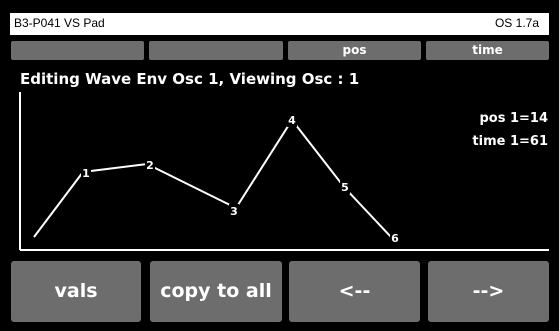 The width and height of the screenshot is (559, 331). What do you see at coordinates (354, 291) in the screenshot?
I see `previous-button: <--` at bounding box center [354, 291].